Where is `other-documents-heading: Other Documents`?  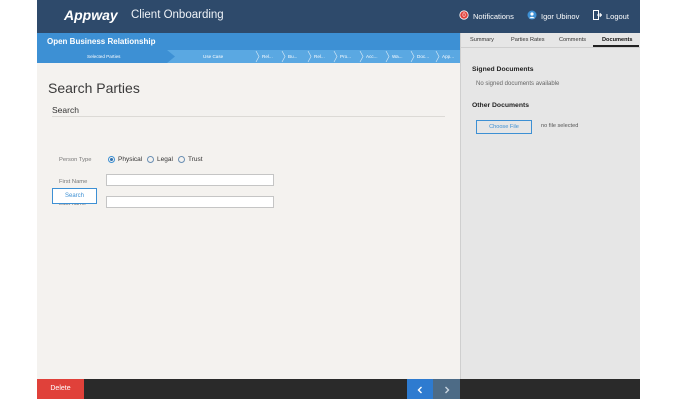
other-documents-heading: Other Documents is located at coordinates (501, 105).